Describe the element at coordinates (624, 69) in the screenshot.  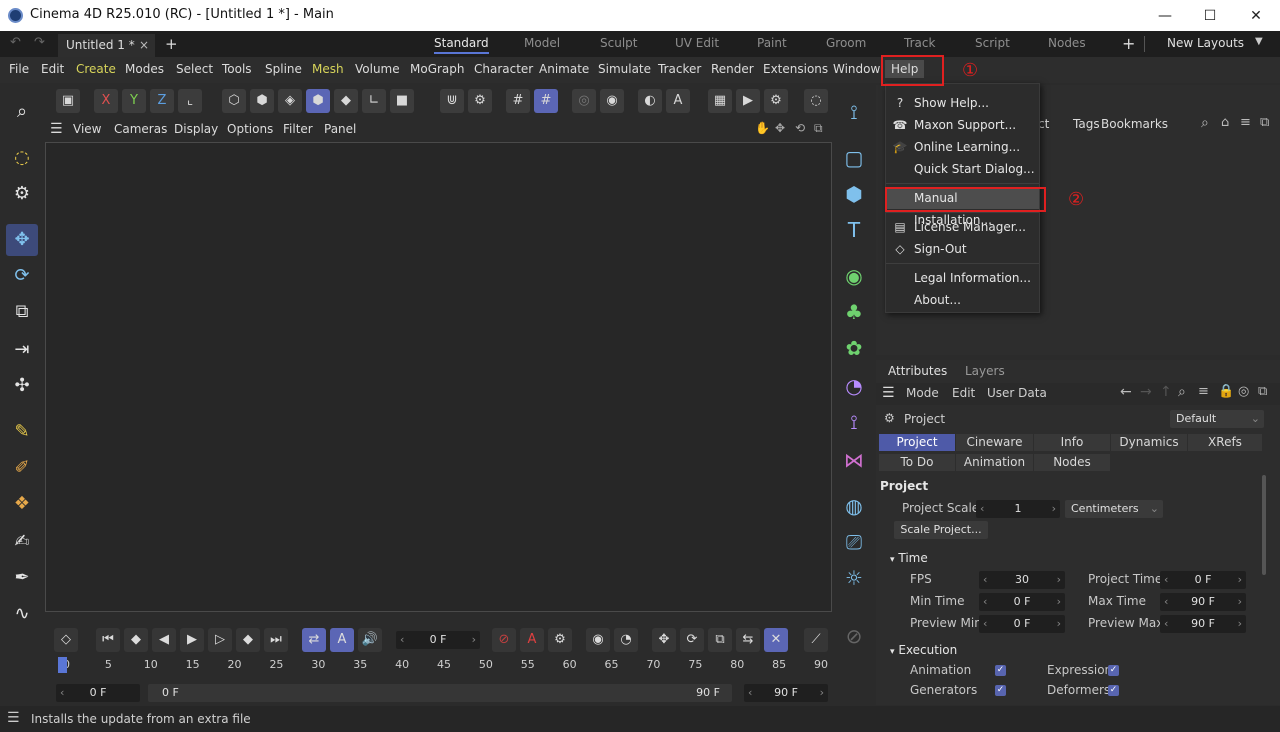
I see `menu-simulate: Simulate` at that location.